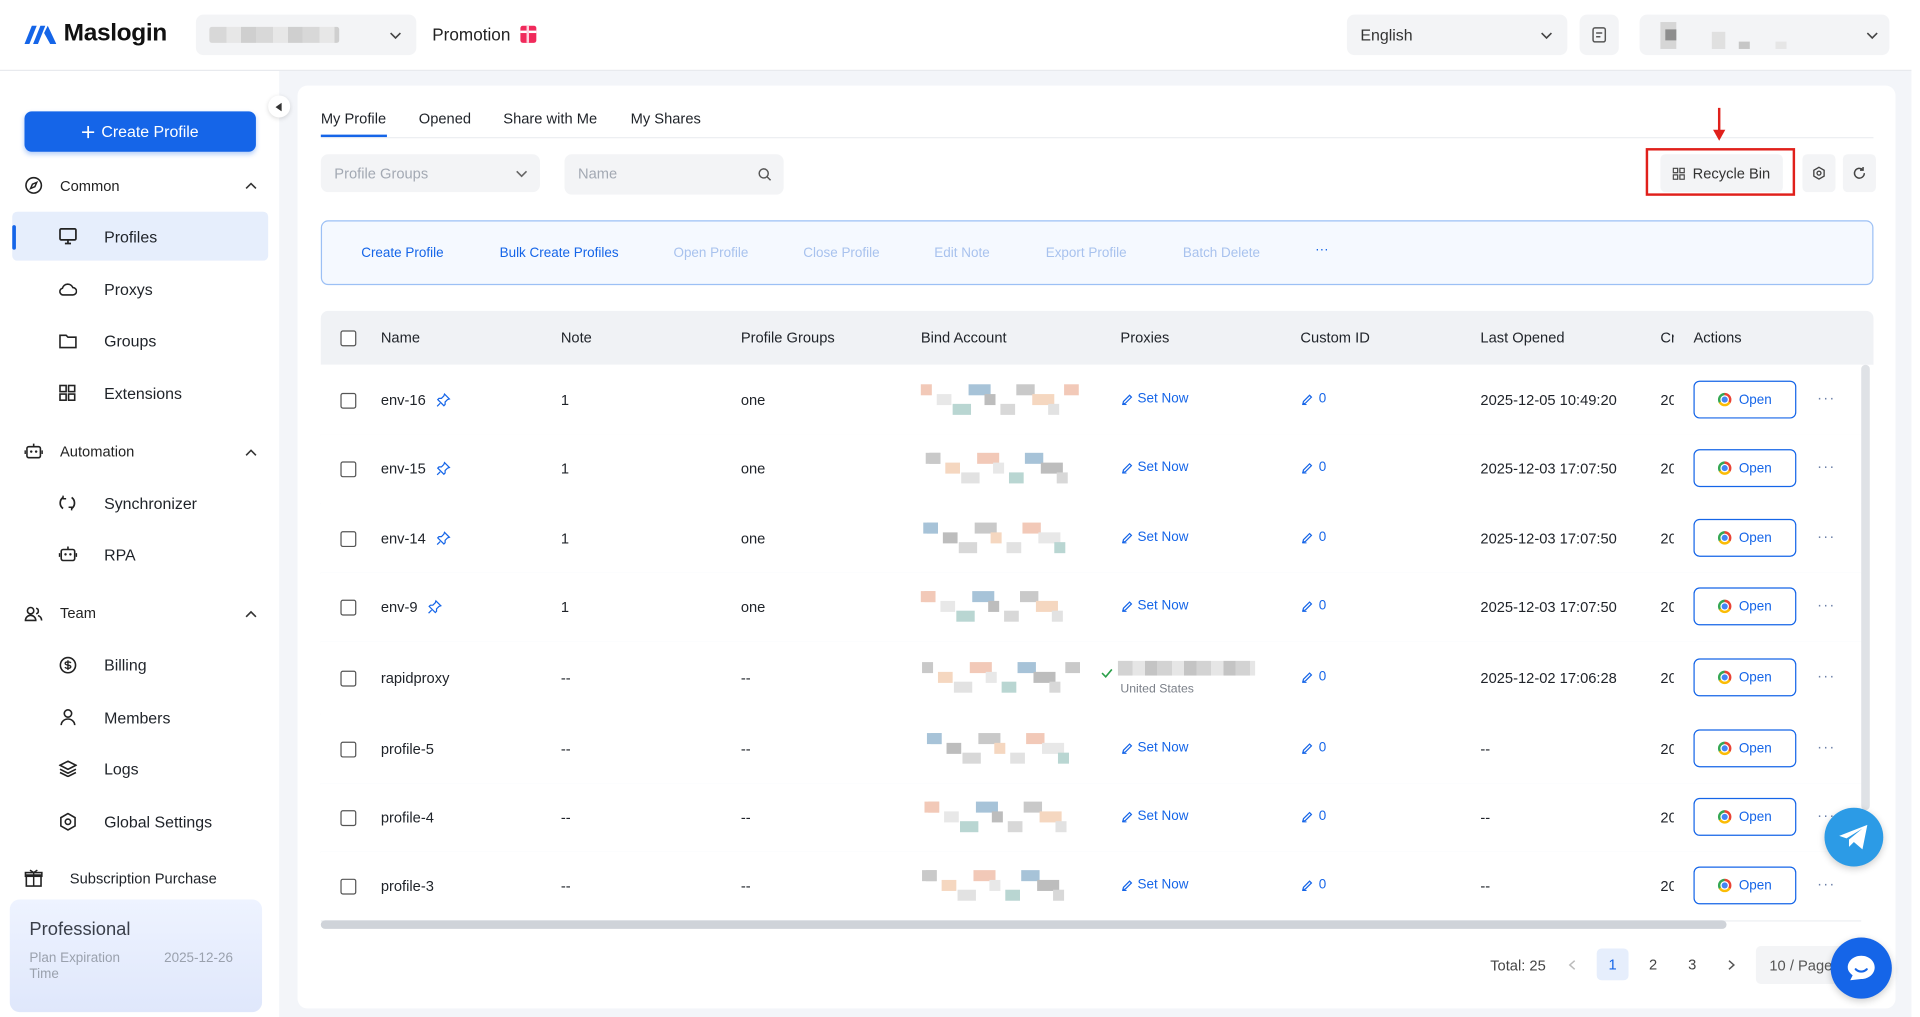 This screenshot has width=1920, height=1017. I want to click on bulk-export-profile: Export Profile, so click(1086, 253).